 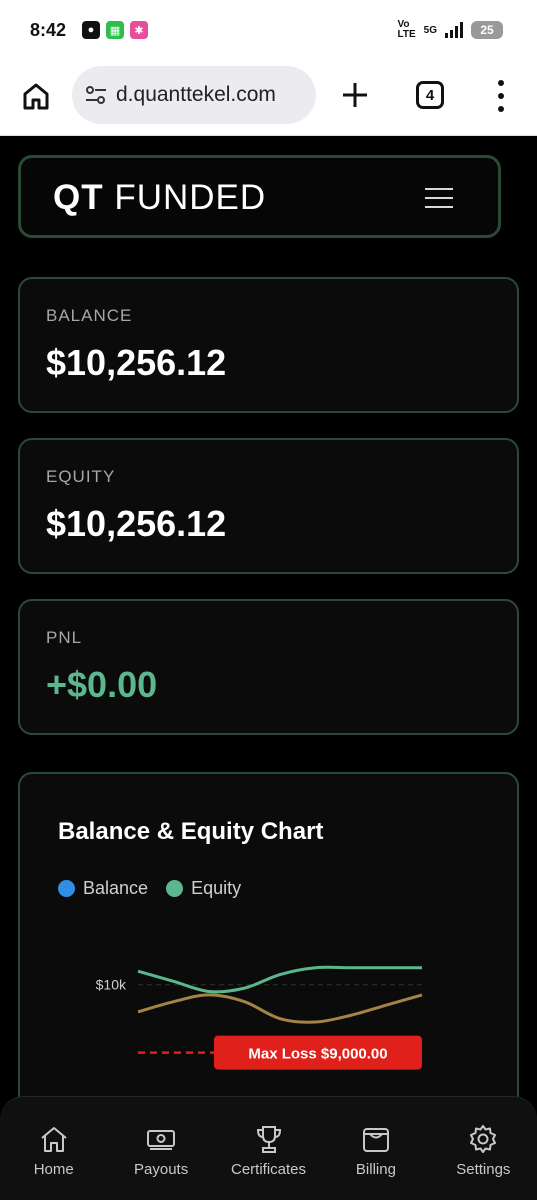 What do you see at coordinates (91, 30) in the screenshot?
I see `discord-icon: ●` at bounding box center [91, 30].